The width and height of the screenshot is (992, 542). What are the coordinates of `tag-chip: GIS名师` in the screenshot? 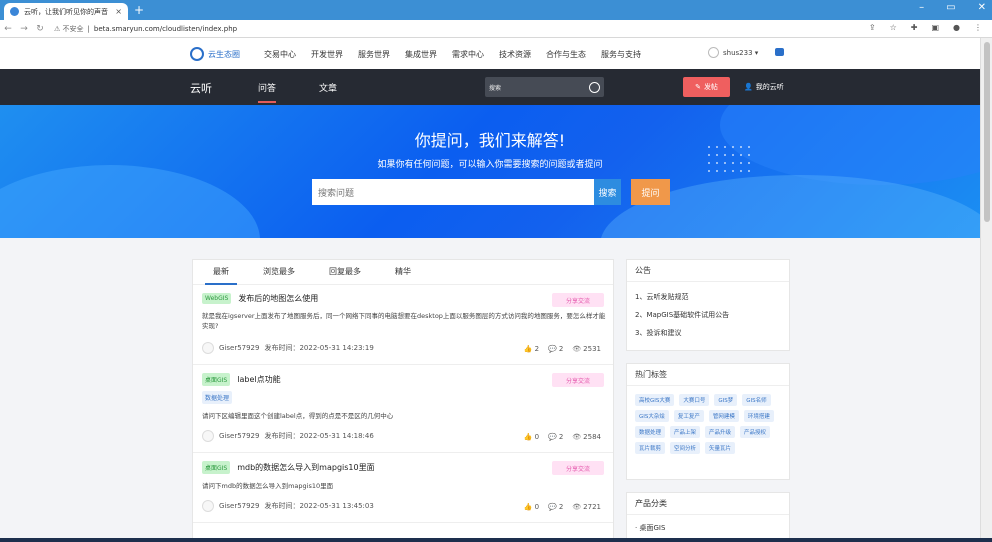 It's located at (756, 400).